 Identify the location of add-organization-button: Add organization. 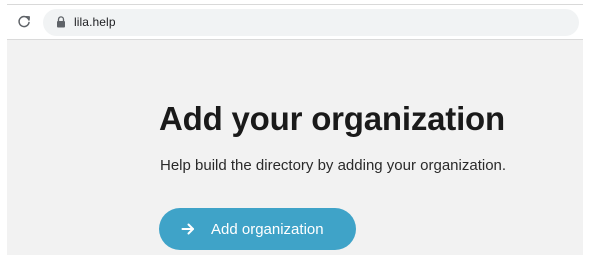
(257, 229).